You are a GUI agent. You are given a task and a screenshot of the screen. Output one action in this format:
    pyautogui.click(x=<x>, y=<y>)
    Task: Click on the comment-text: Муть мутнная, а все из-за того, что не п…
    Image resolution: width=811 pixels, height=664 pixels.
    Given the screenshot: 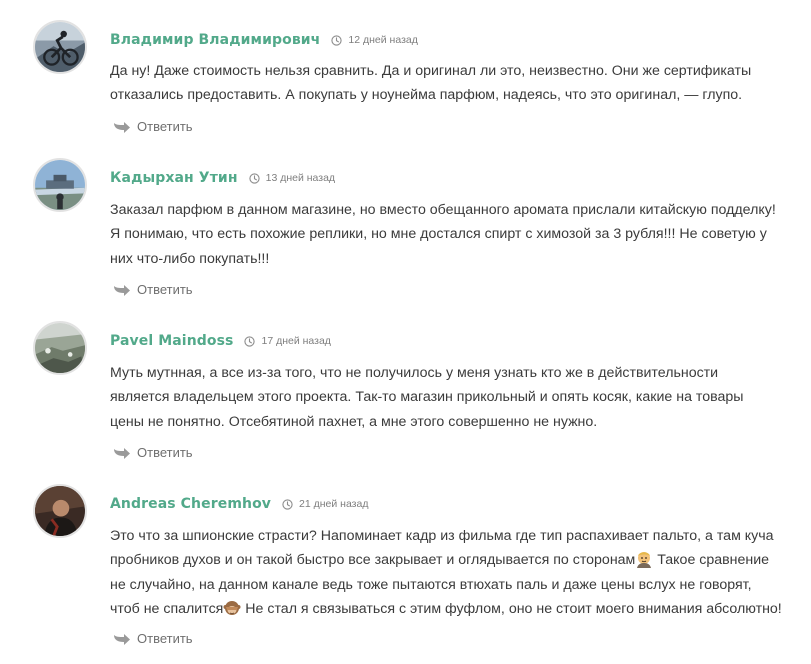 What is the action you would take?
    pyautogui.click(x=450, y=397)
    